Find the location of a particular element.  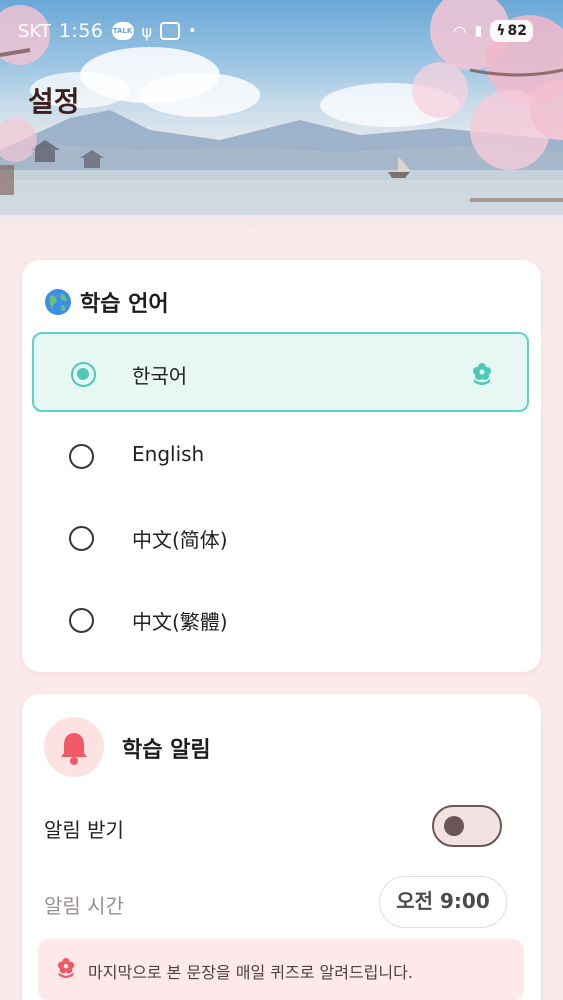

notification-time-button: 오전 9:00 is located at coordinates (443, 902).